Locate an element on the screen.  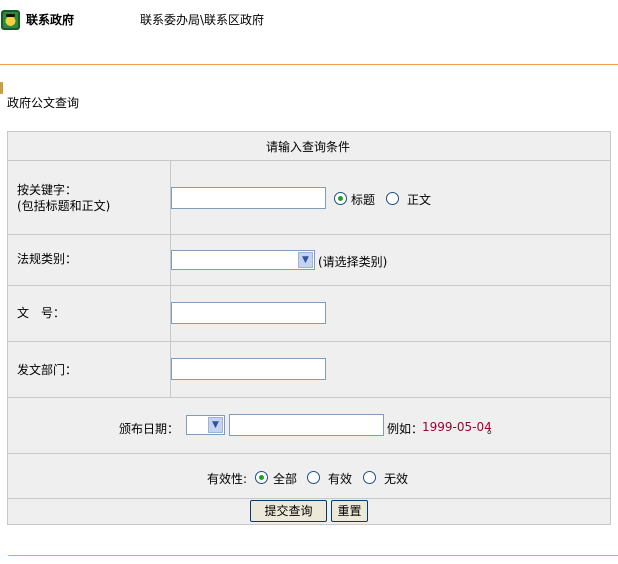
scope-body-radio is located at coordinates (392, 198).